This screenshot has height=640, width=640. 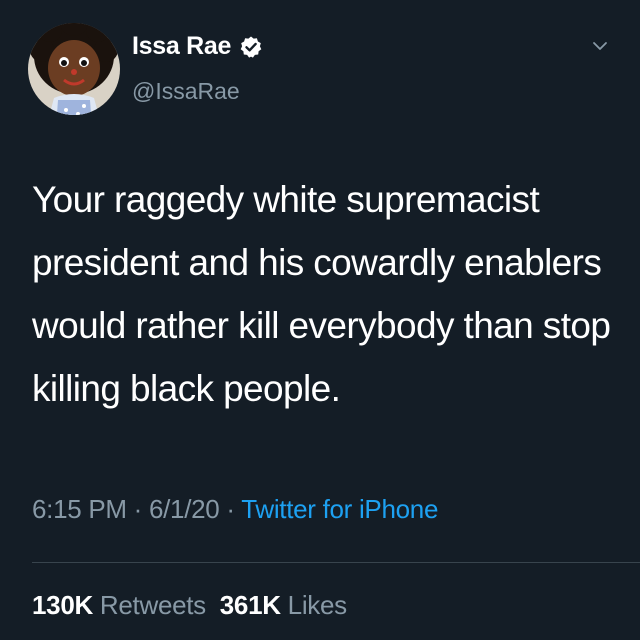 I want to click on doll-avatar-icon, so click(x=74, y=69).